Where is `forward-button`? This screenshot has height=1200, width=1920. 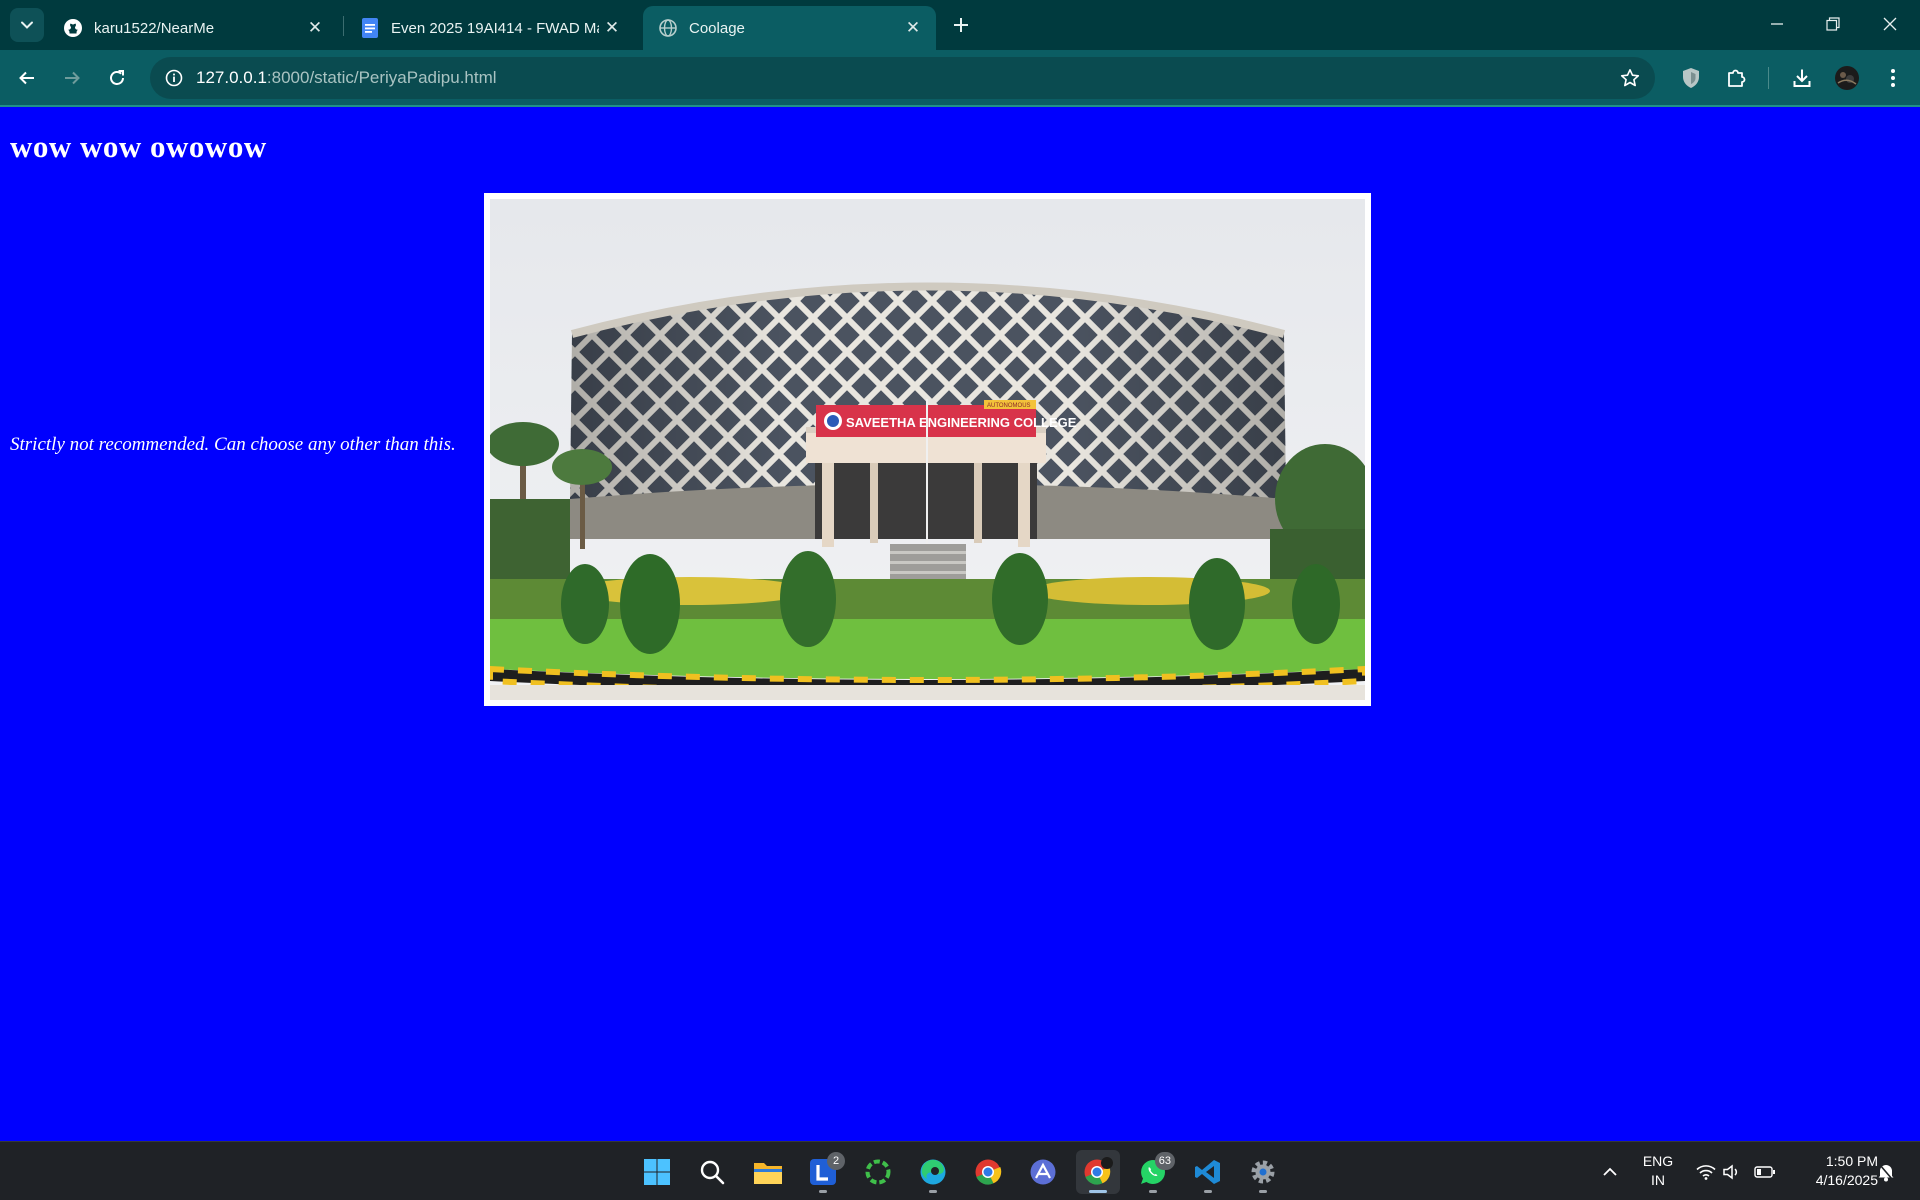
forward-button is located at coordinates (72, 78).